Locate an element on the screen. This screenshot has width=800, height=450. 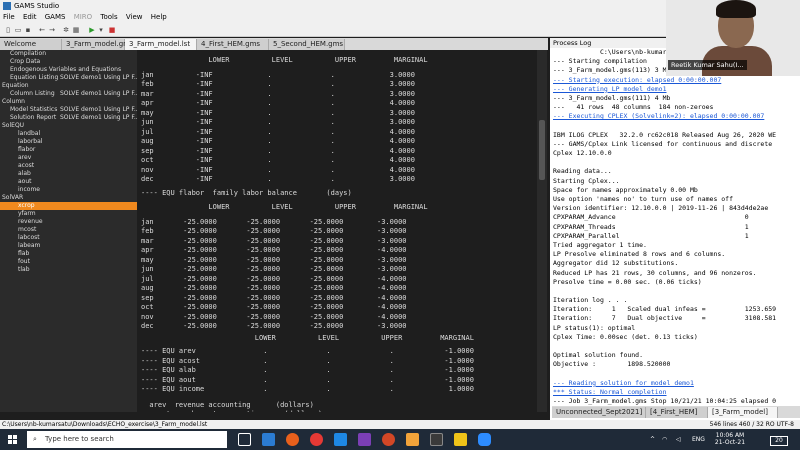
tree-item: Column is located at coordinates (68, 102).